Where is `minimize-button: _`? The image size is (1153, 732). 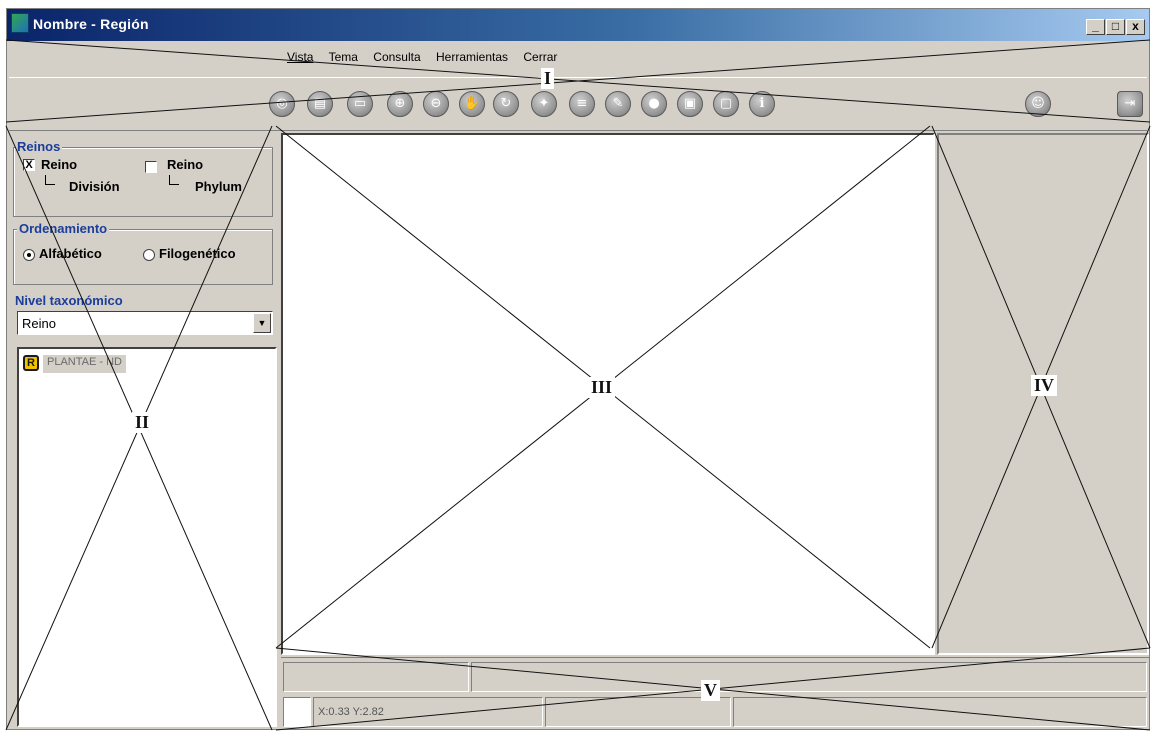 minimize-button: _ is located at coordinates (1095, 27).